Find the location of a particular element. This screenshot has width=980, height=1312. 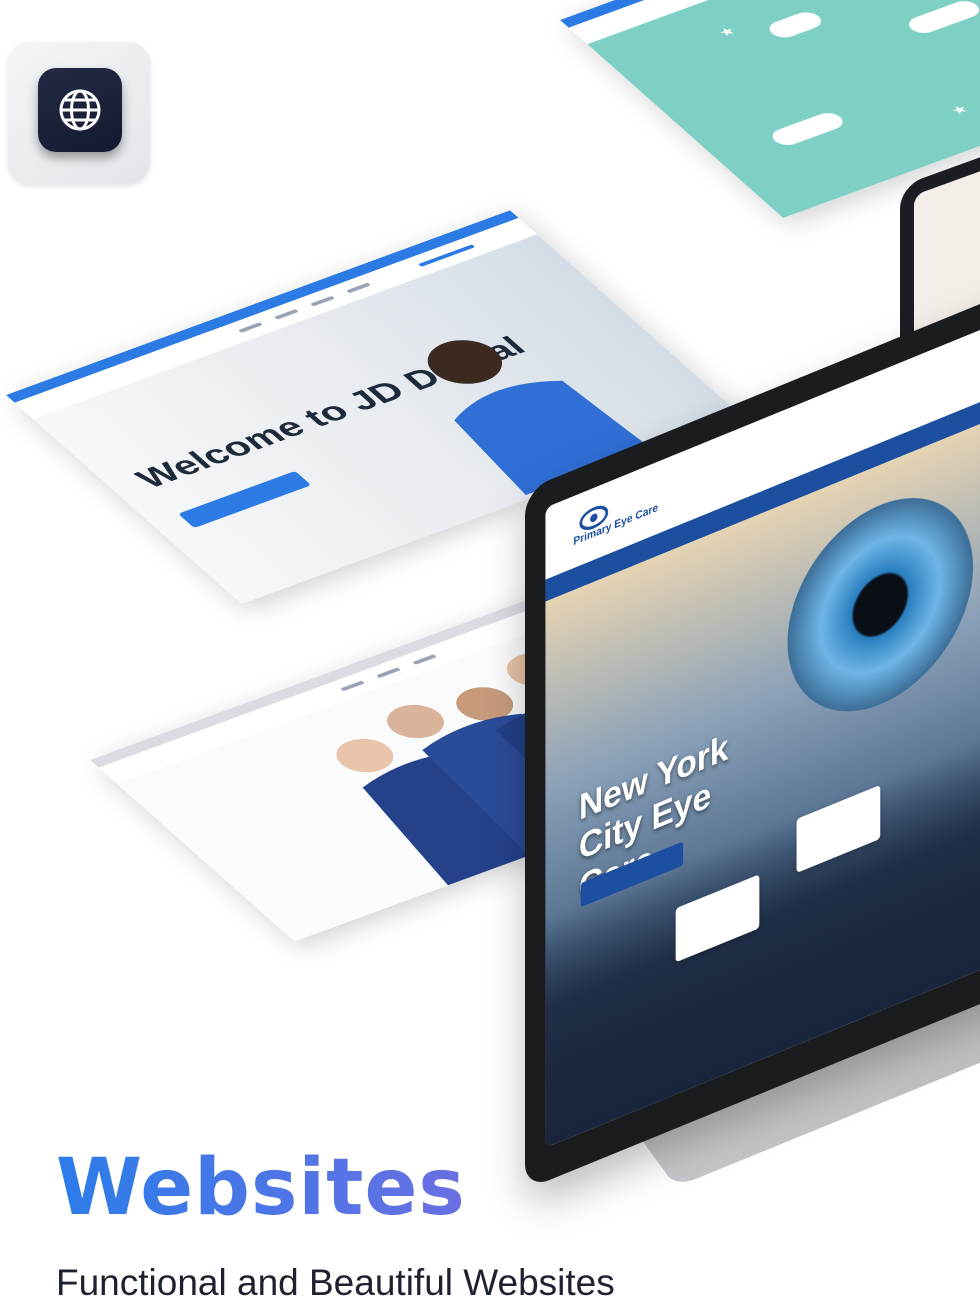

eye-photo is located at coordinates (880, 604).